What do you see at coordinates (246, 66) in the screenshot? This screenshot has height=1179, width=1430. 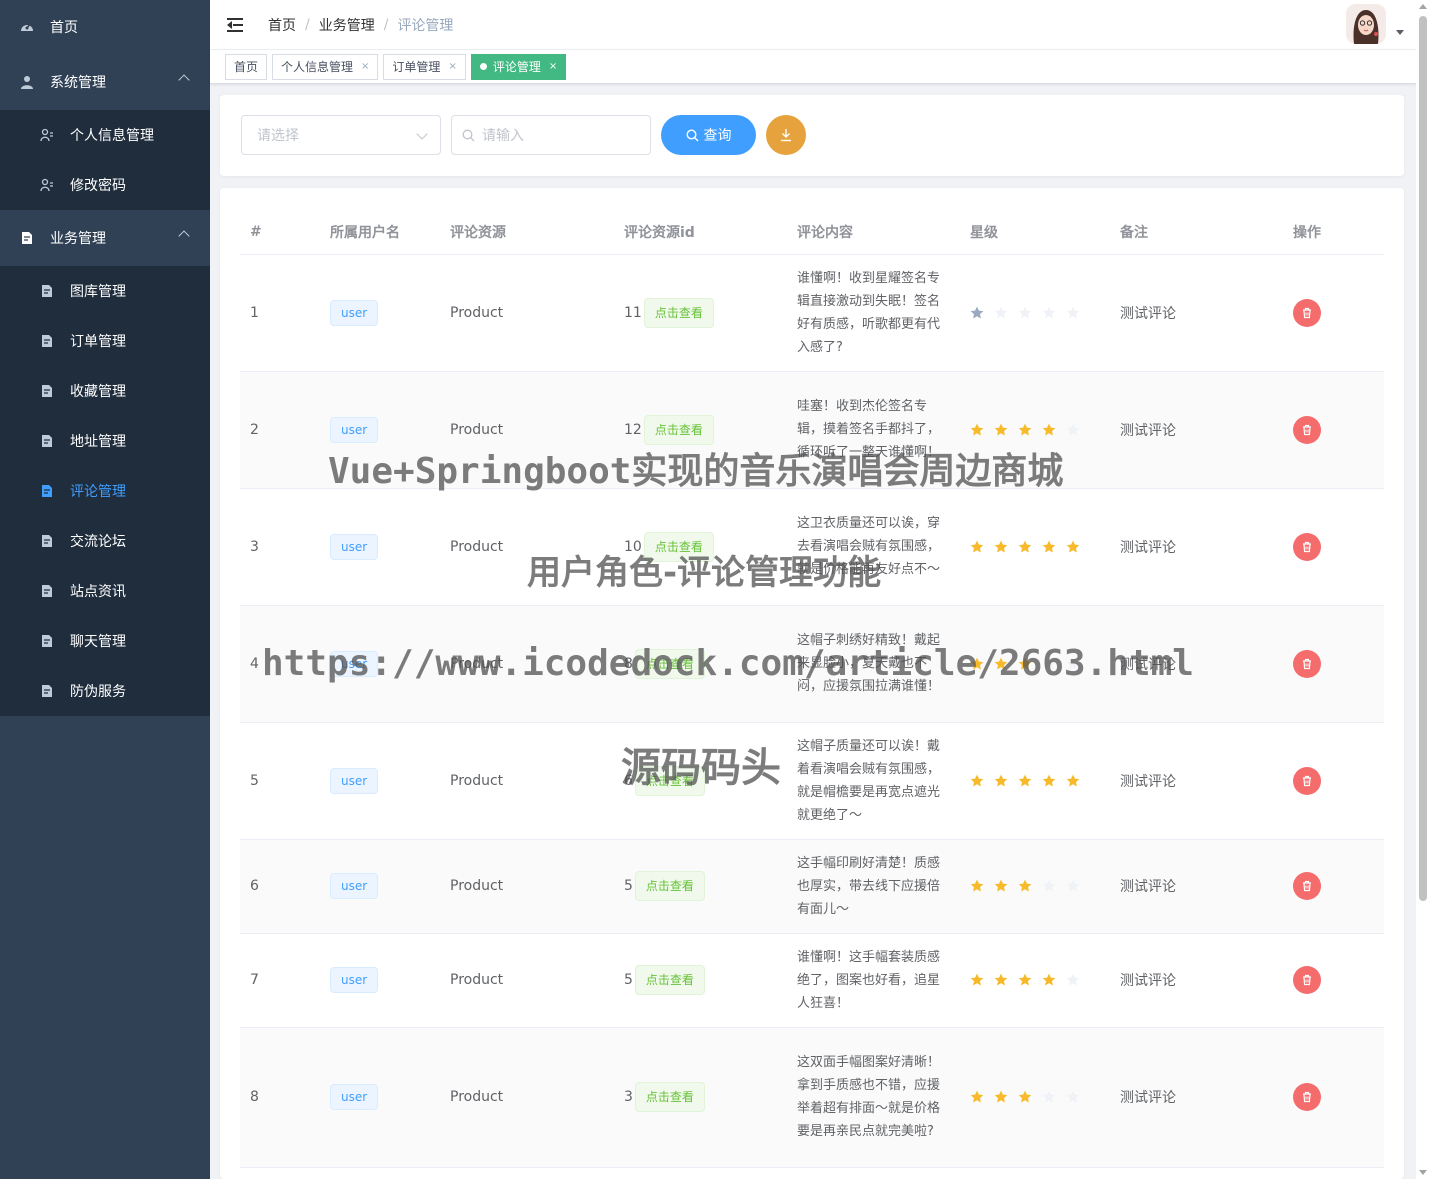 I see `tag-home: 首页` at bounding box center [246, 66].